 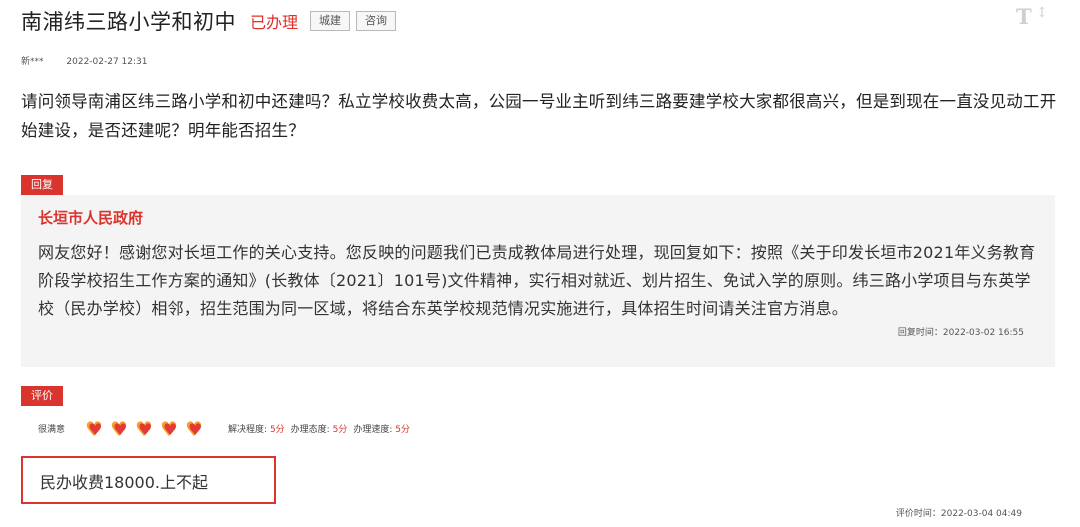 What do you see at coordinates (274, 22) in the screenshot?
I see `status-label: 已办理` at bounding box center [274, 22].